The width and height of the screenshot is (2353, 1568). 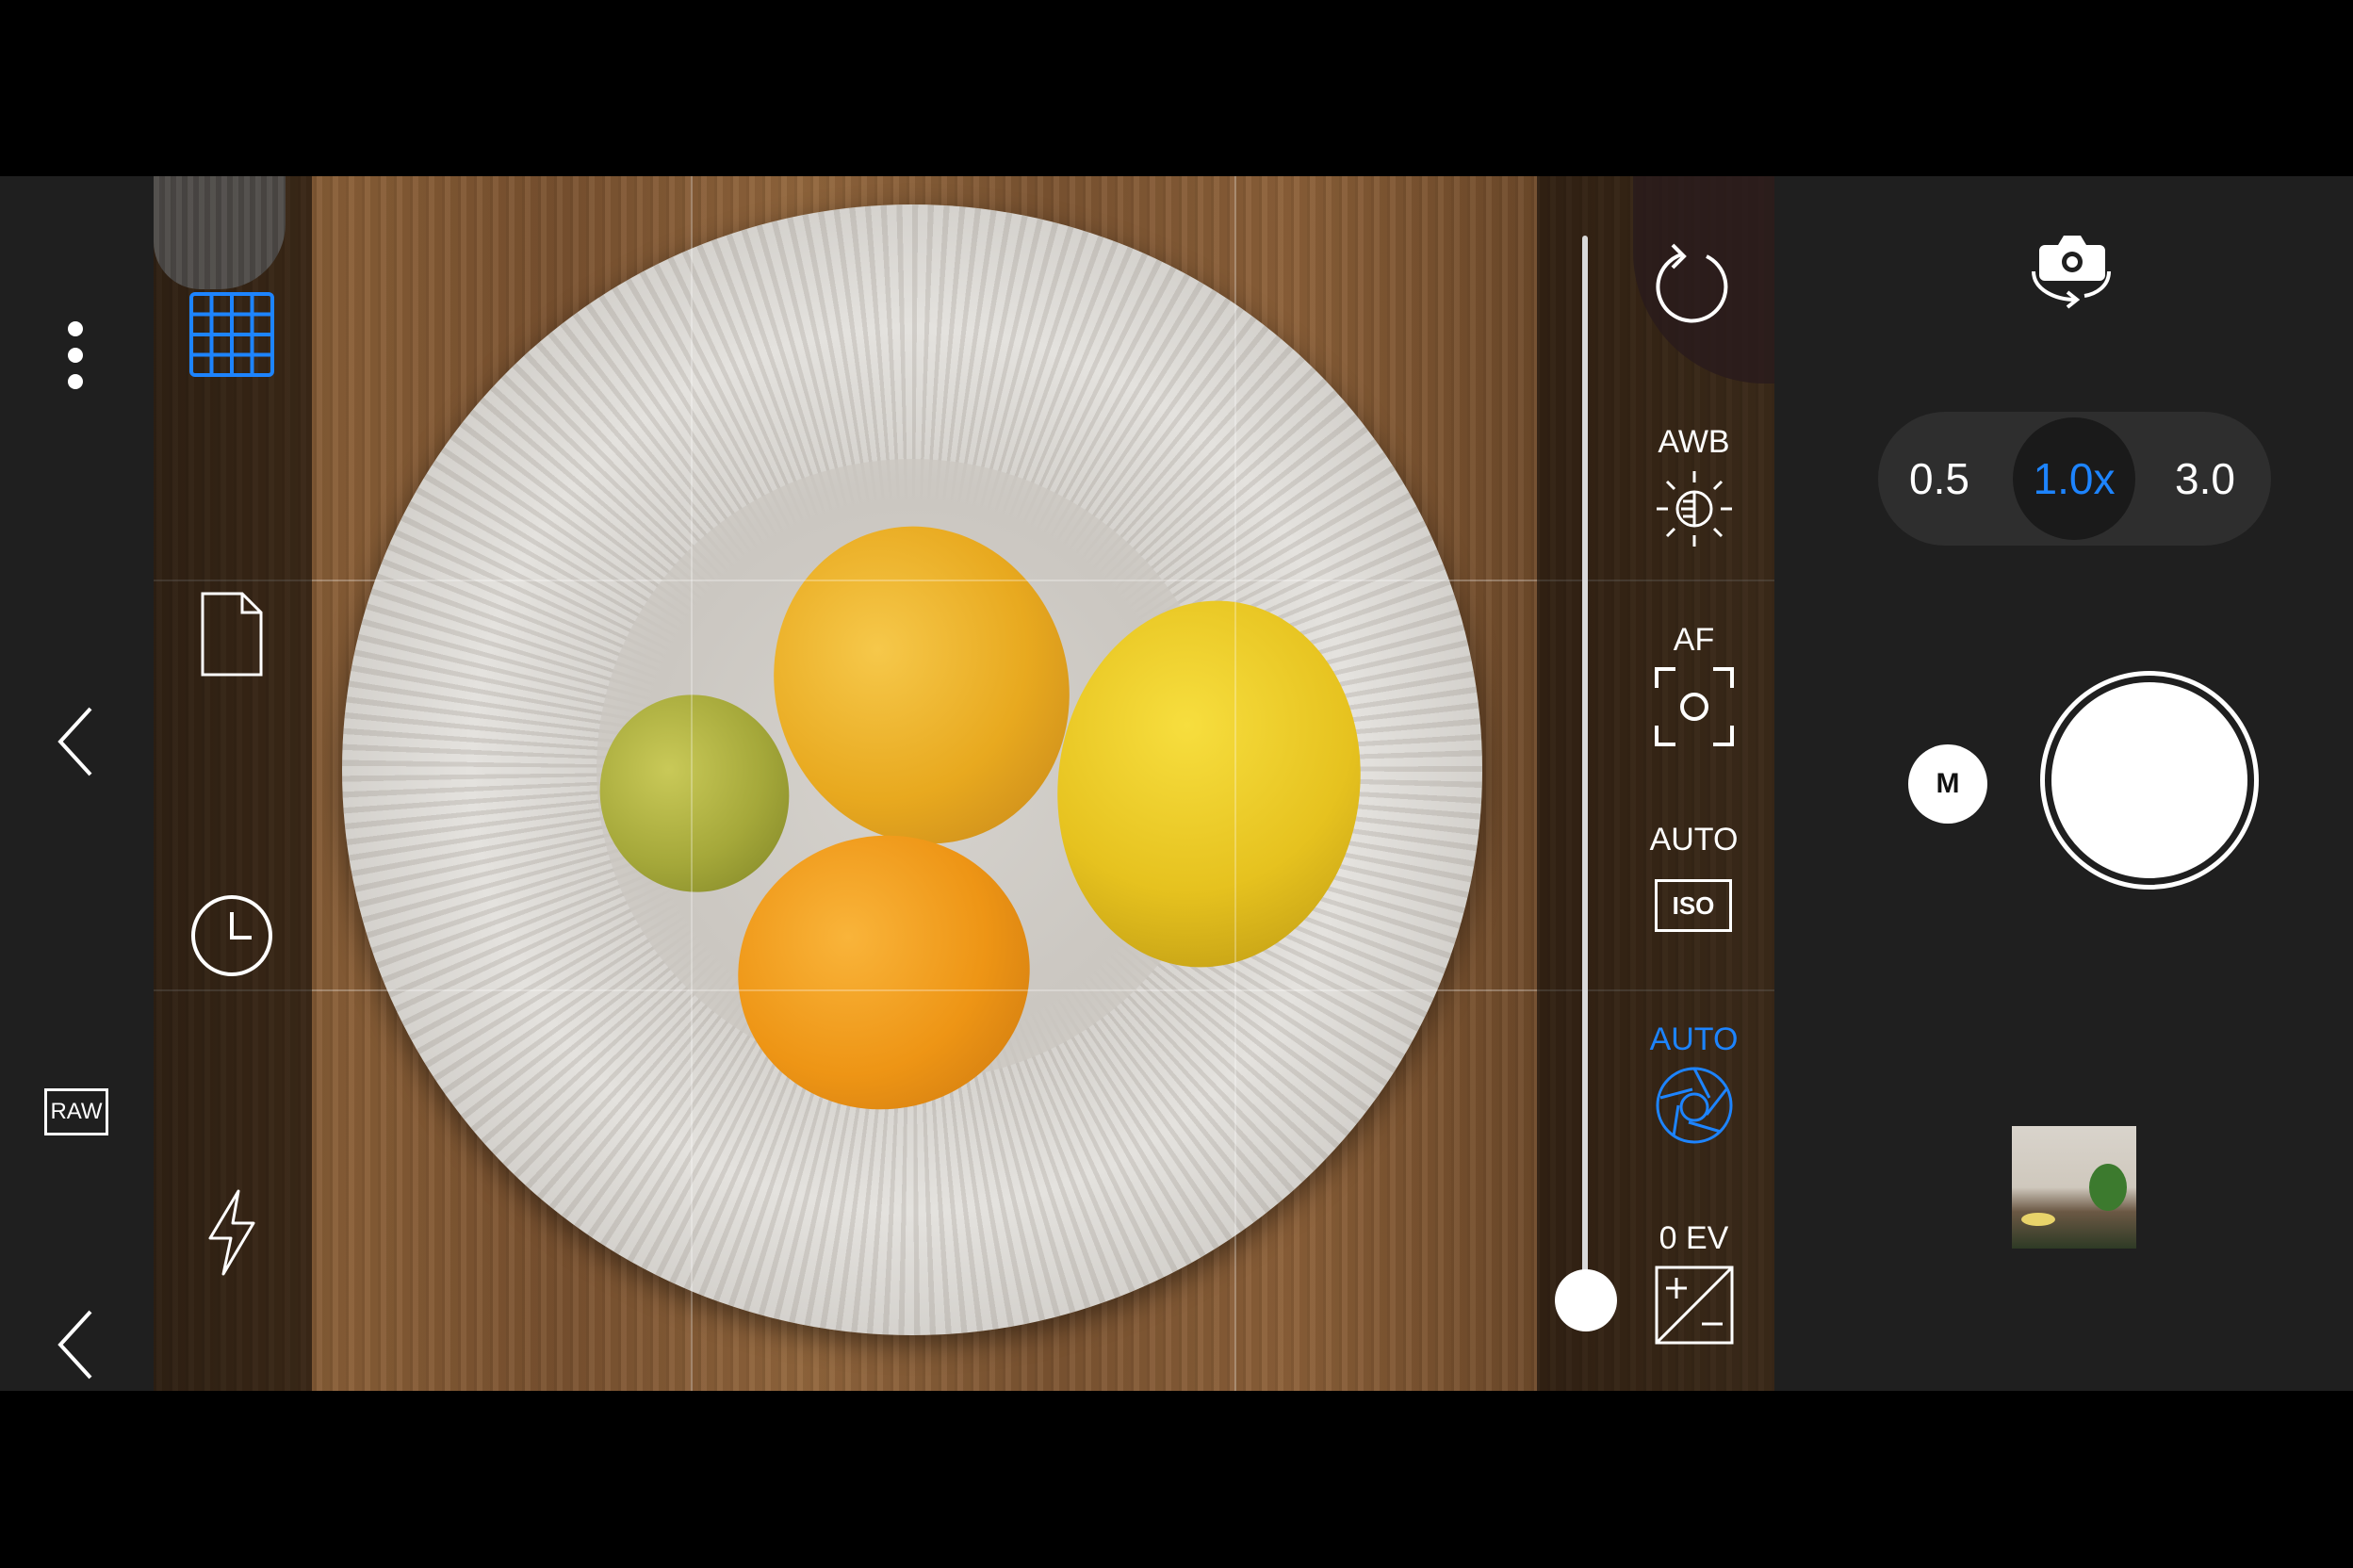 What do you see at coordinates (1694, 640) in the screenshot?
I see `af-label: AF` at bounding box center [1694, 640].